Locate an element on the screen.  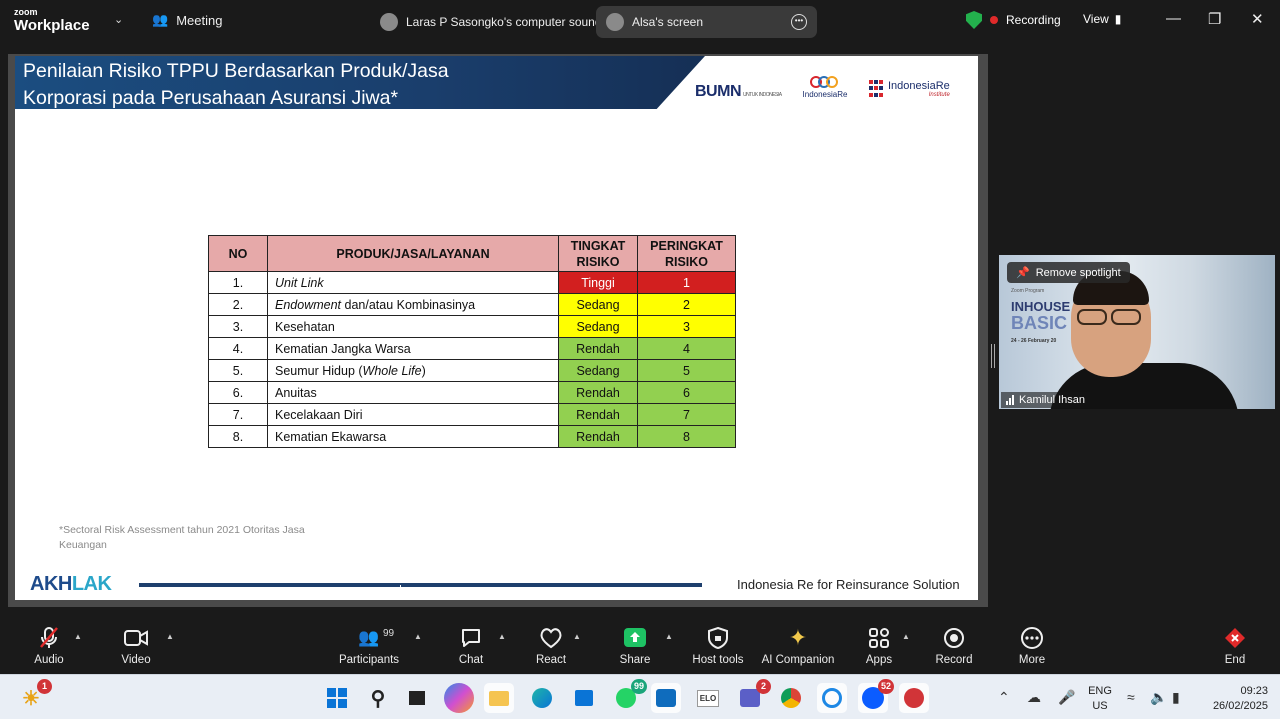
search-icon: ⚲ is located at coordinates (378, 698).